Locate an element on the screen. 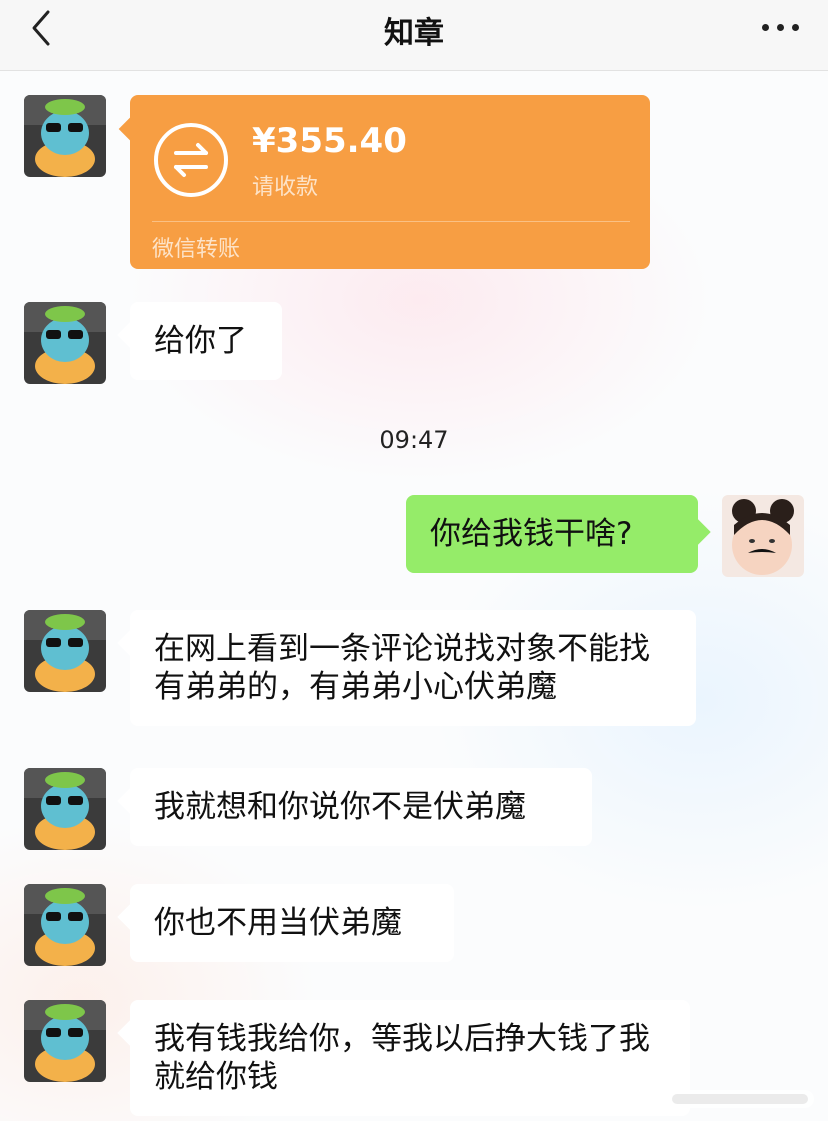 This screenshot has height=1121, width=828. message-bubble: 我有钱我给你，等我以后挣大钱了我就给你钱 is located at coordinates (410, 1058).